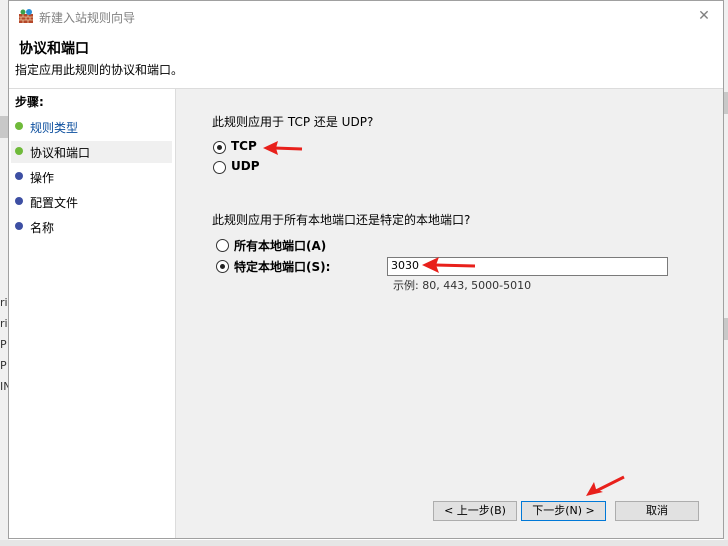  I want to click on specific-ports-radio-label: 特定本地端口(S):, so click(282, 267).